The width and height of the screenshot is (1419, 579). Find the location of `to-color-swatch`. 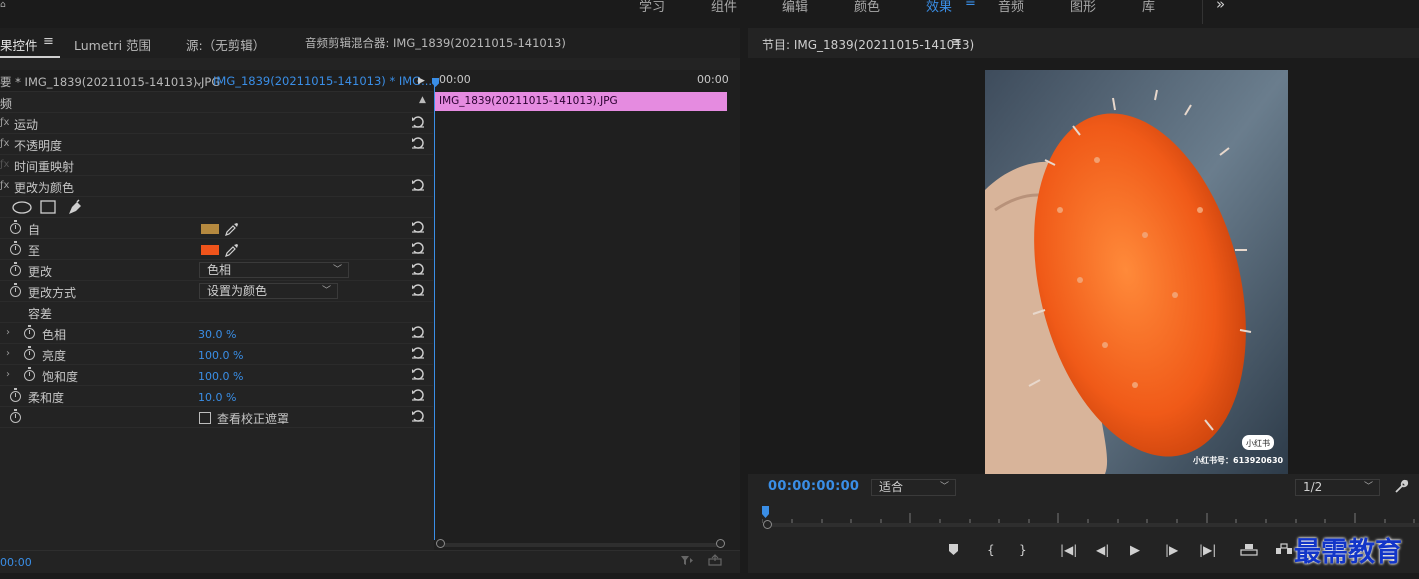

to-color-swatch is located at coordinates (210, 250).